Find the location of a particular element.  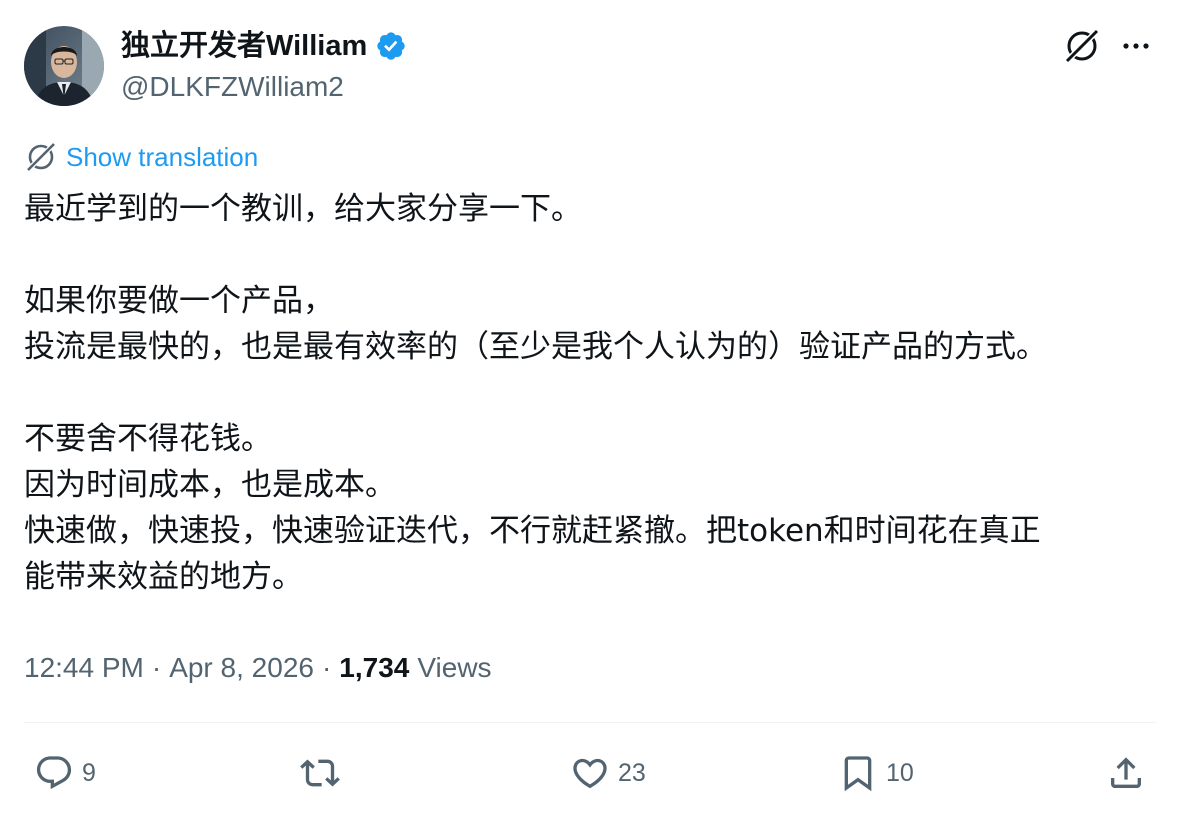

heart-icon is located at coordinates (590, 773).